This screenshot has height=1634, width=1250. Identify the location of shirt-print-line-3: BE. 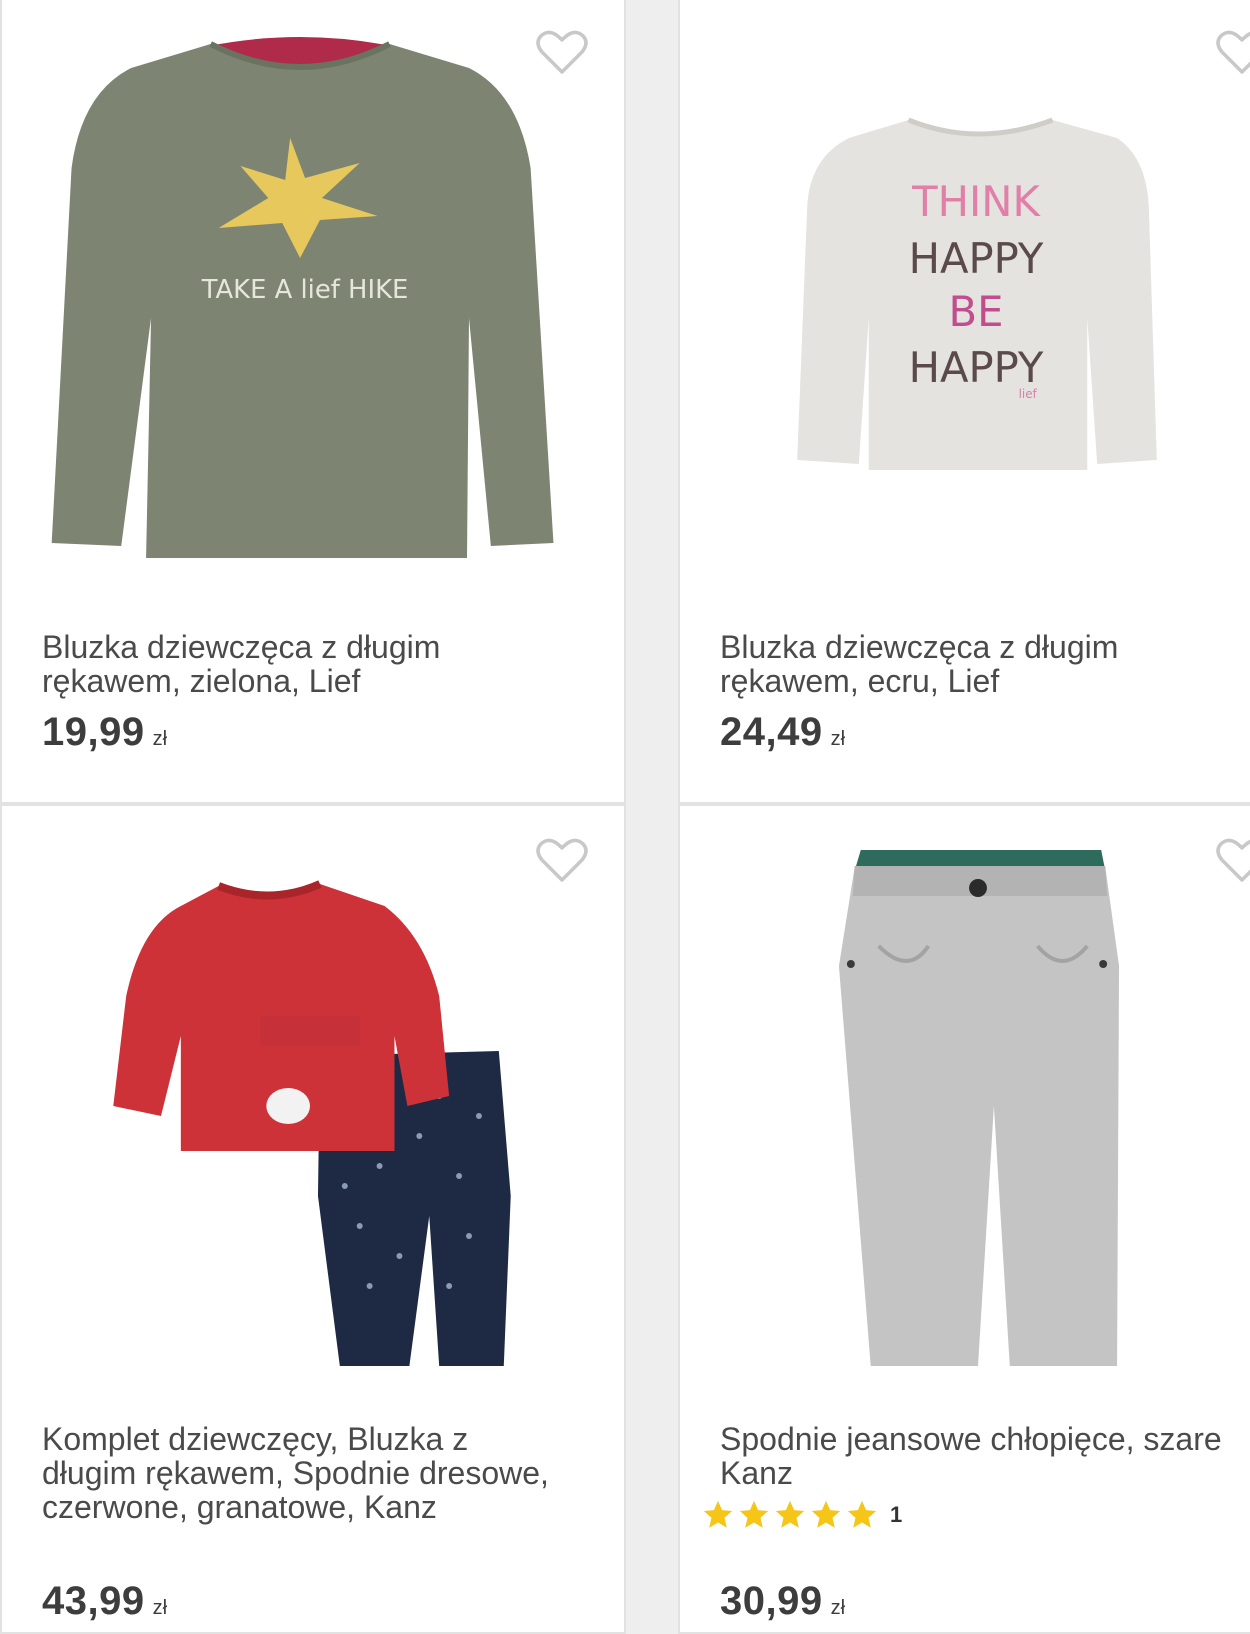
(976, 311).